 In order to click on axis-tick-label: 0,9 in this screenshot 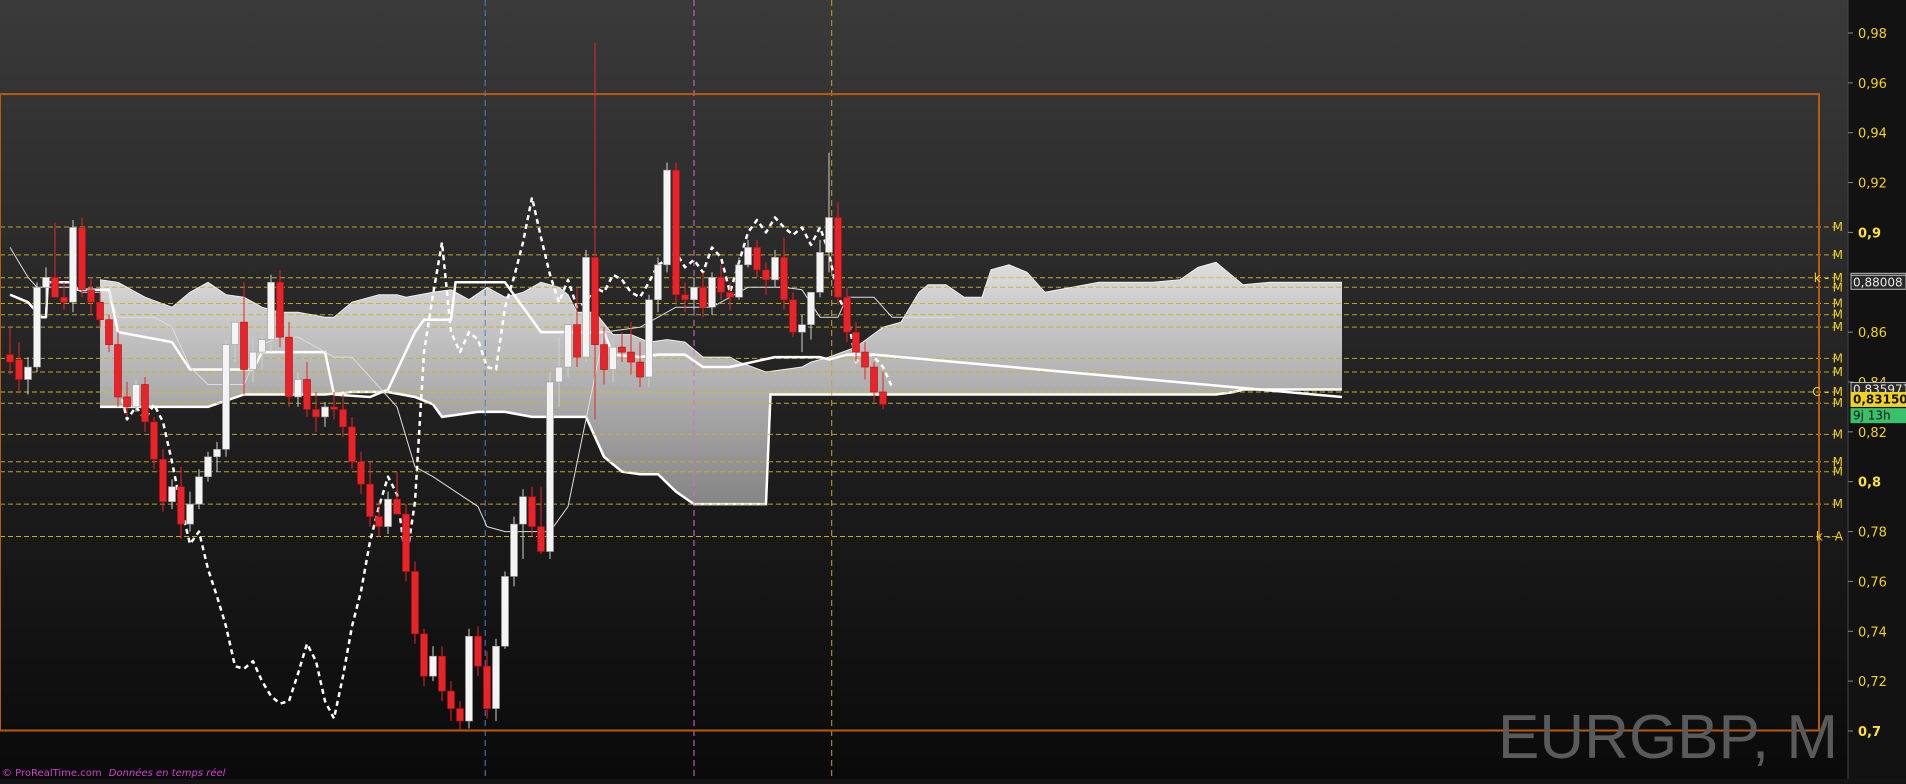, I will do `click(1869, 233)`.